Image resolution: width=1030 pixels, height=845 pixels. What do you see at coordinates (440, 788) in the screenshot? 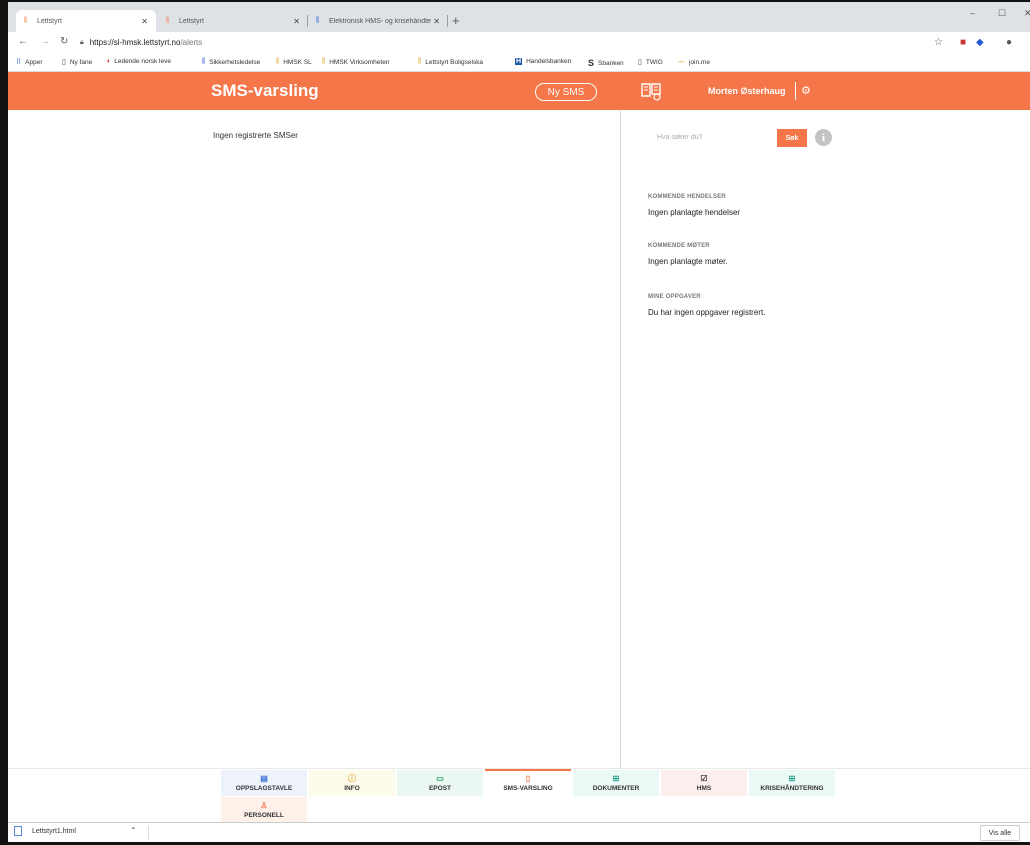
I see `tab-label: EPOST` at bounding box center [440, 788].